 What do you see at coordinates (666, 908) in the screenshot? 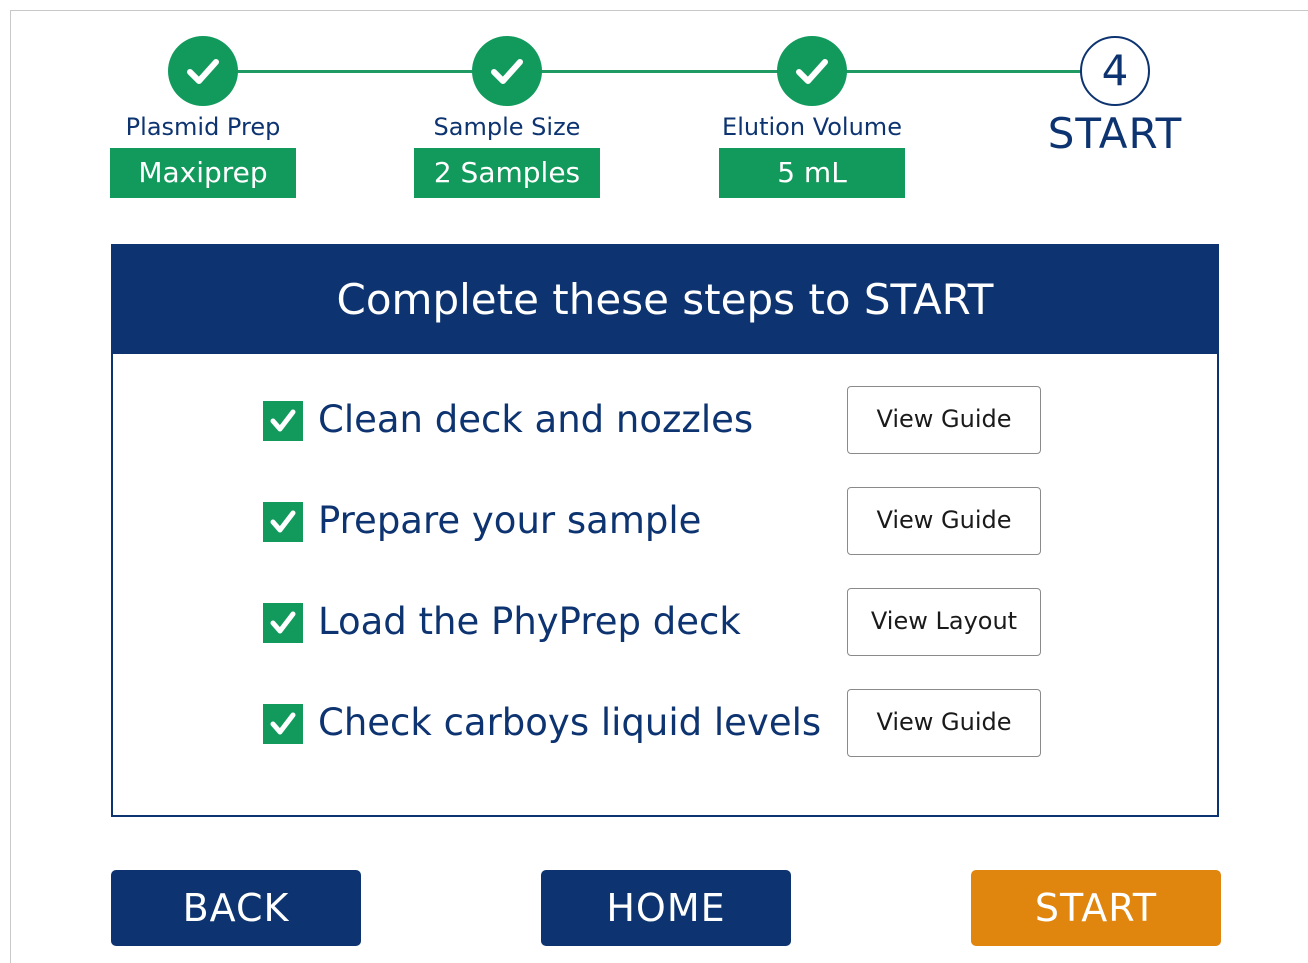
I see `home-button: HOME` at bounding box center [666, 908].